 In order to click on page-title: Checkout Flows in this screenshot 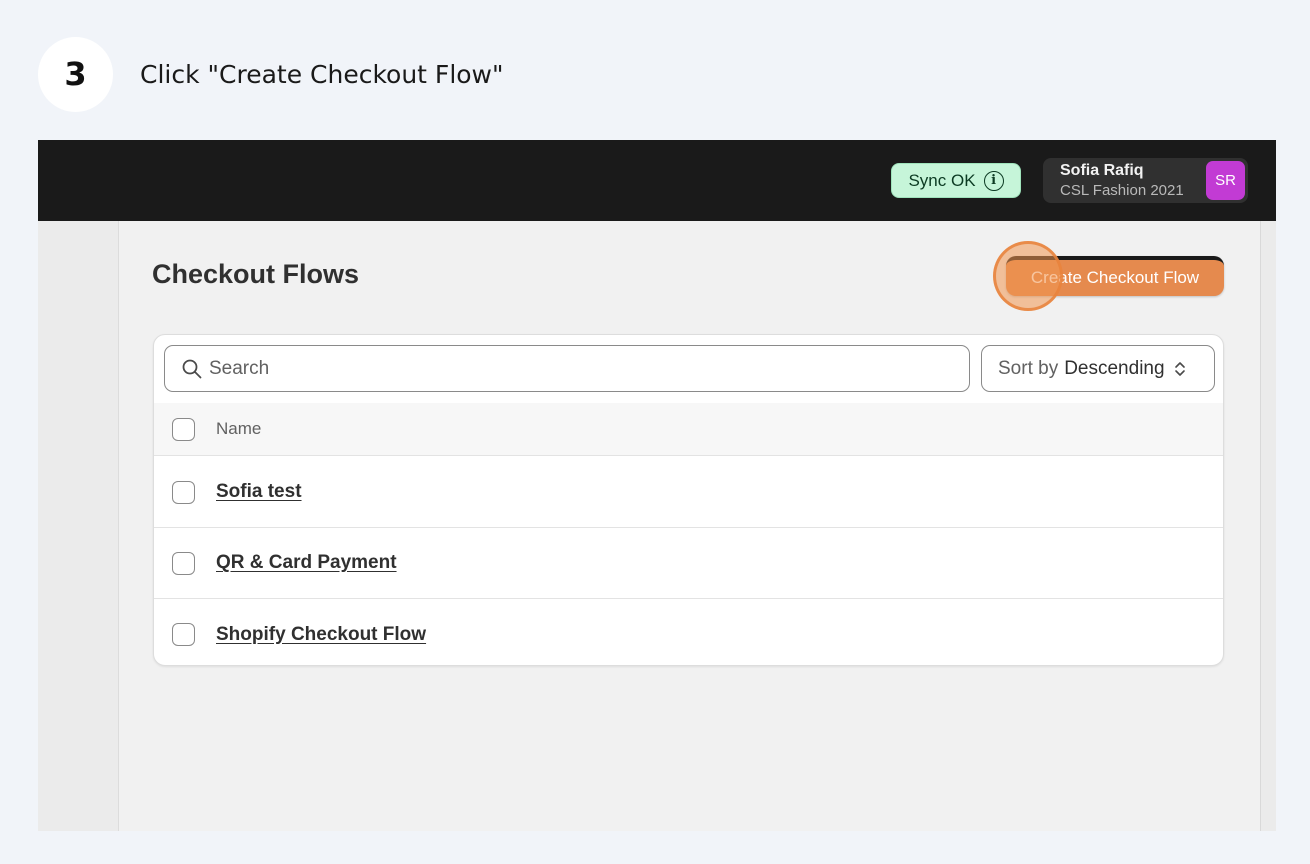, I will do `click(256, 274)`.